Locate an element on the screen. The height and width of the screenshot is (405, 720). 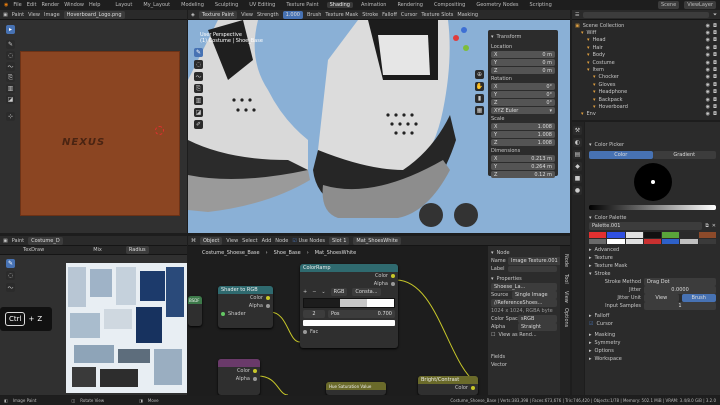
tool-props-icon: ⚒ is located at coordinates (577, 130).